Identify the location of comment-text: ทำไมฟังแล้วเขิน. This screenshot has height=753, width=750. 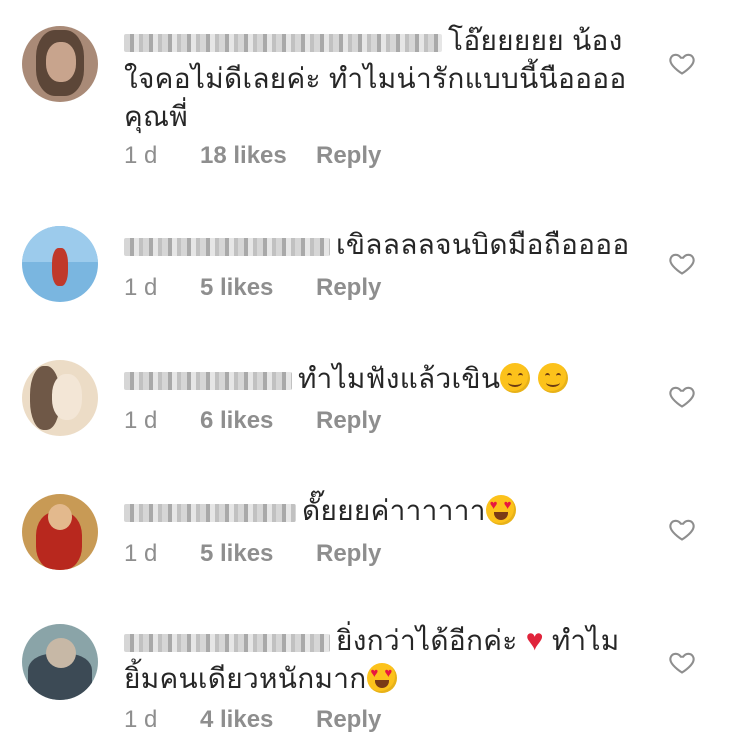
(392, 379).